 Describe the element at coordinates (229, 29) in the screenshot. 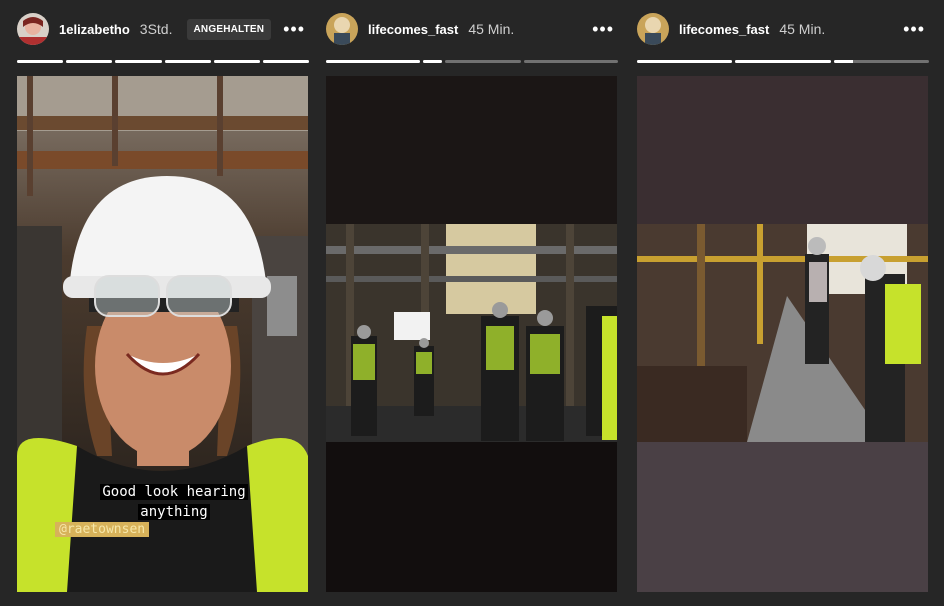

I see `paused-badge: ANGEHALTEN` at that location.